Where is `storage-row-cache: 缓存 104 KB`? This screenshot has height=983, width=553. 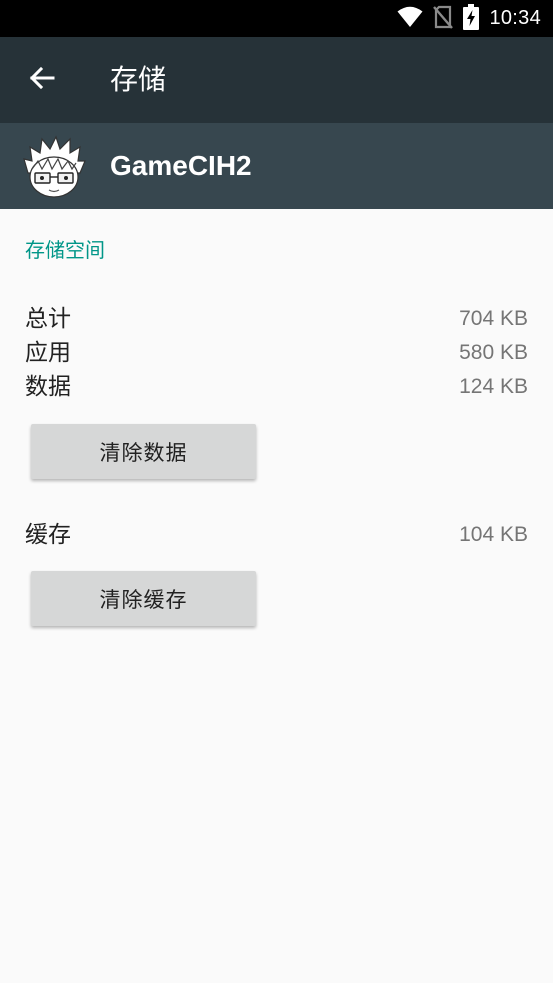 storage-row-cache: 缓存 104 KB is located at coordinates (276, 535).